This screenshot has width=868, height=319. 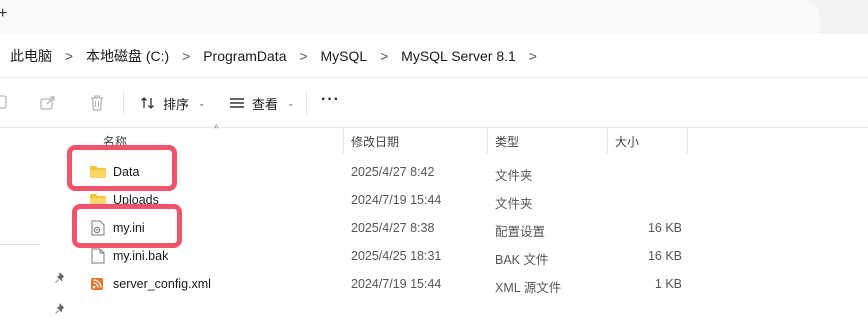 I want to click on column-header-date: 修改日期, so click(x=375, y=141).